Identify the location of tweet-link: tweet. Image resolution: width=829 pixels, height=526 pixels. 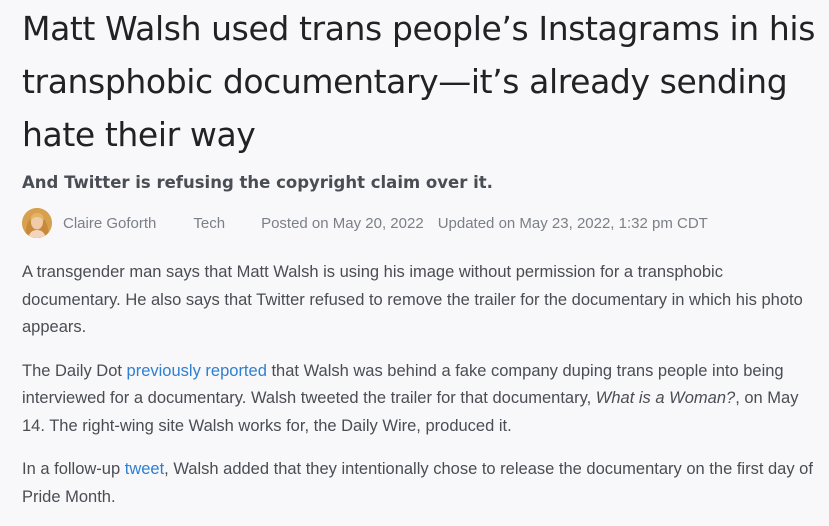
(144, 469).